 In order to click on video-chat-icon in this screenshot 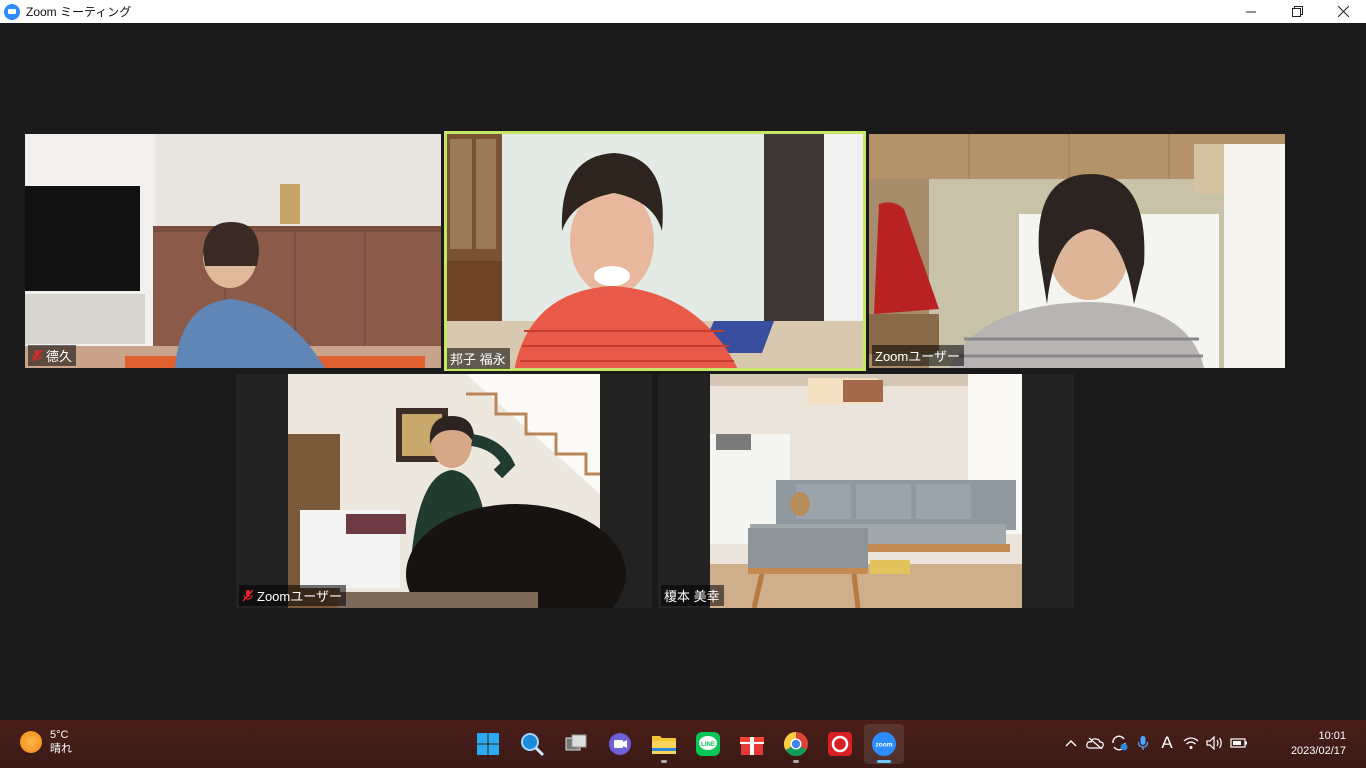, I will do `click(620, 744)`.